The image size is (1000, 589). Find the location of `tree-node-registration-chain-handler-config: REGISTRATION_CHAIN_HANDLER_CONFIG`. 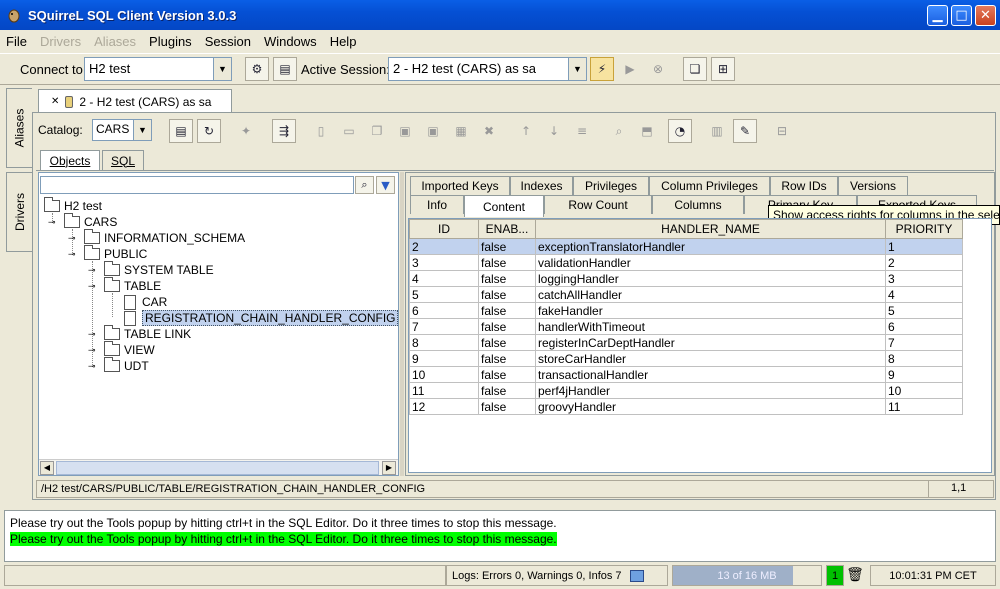

tree-node-registration-chain-handler-config: REGISTRATION_CHAIN_HANDLER_CONFIG is located at coordinates (260, 318).